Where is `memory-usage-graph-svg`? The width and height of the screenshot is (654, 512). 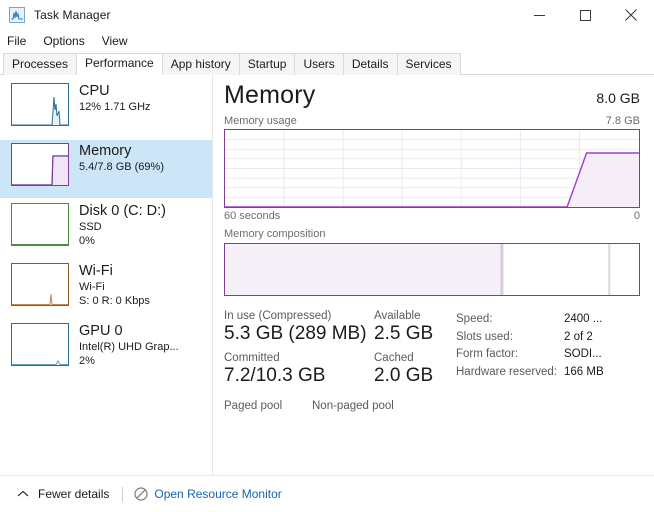
memory-usage-graph-svg is located at coordinates (432, 168).